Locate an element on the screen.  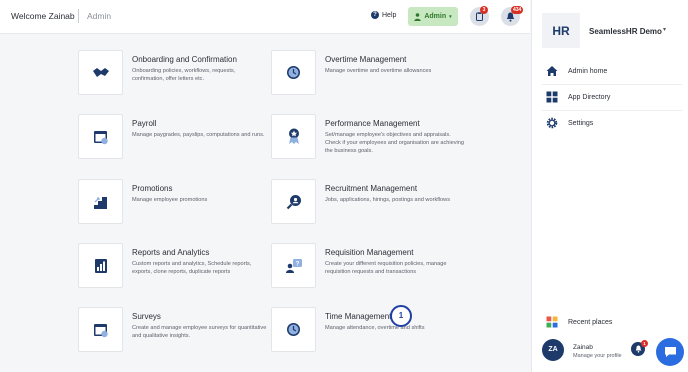
performance-card-icon is located at coordinates (293, 136).